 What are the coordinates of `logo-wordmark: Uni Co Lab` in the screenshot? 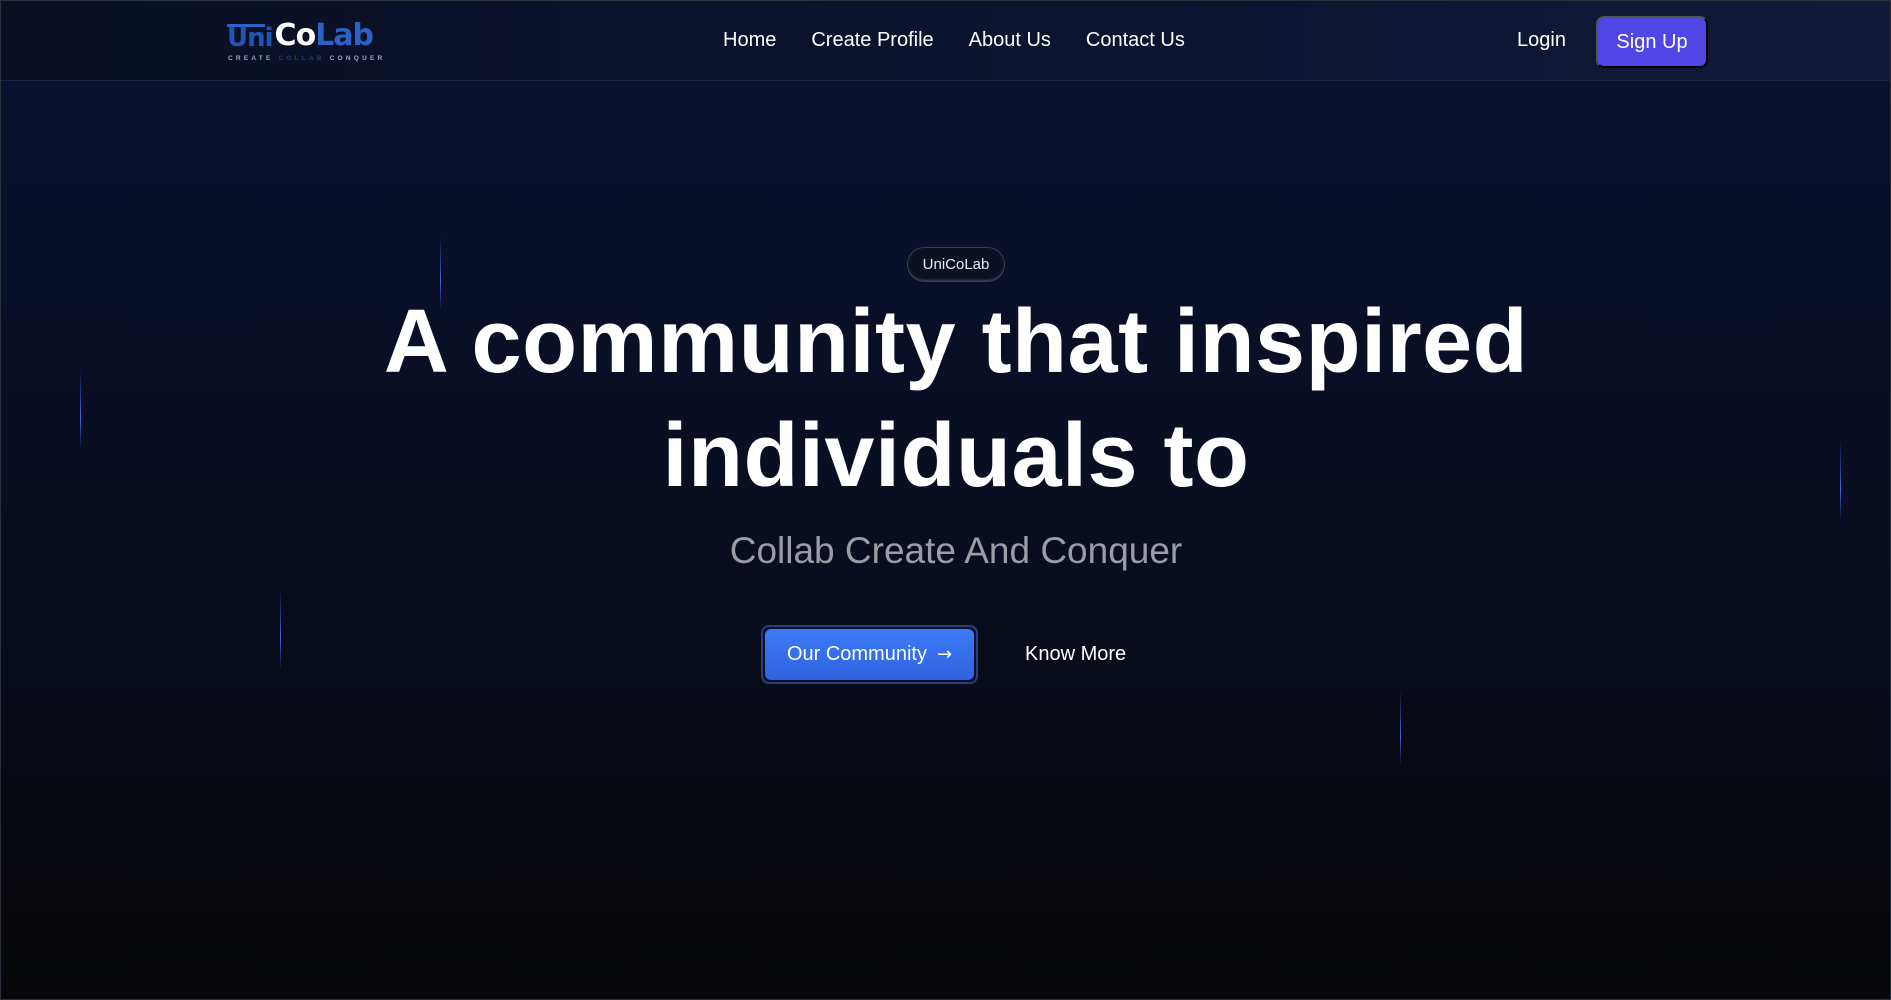 It's located at (300, 35).